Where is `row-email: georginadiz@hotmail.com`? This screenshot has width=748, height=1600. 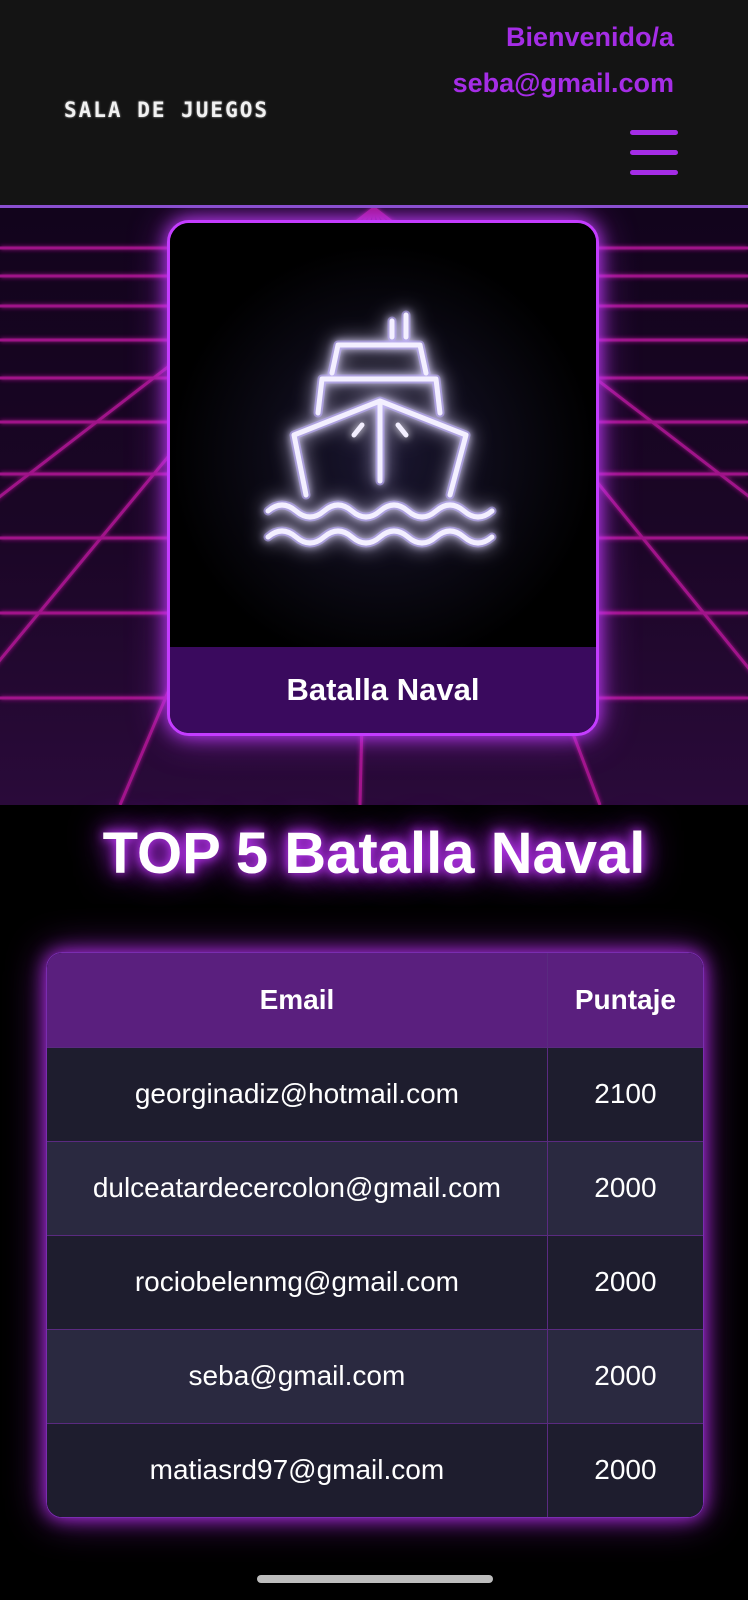 row-email: georginadiz@hotmail.com is located at coordinates (297, 1094).